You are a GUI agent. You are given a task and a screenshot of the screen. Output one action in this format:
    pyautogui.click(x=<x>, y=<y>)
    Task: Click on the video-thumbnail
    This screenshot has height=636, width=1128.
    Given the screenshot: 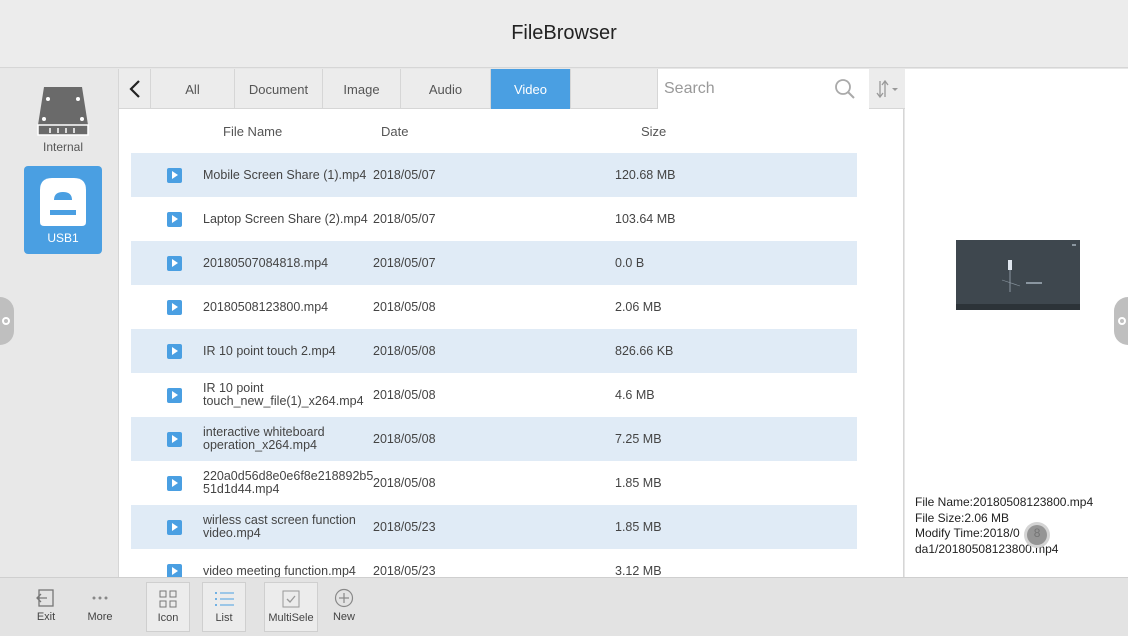 What is the action you would take?
    pyautogui.click(x=1018, y=275)
    